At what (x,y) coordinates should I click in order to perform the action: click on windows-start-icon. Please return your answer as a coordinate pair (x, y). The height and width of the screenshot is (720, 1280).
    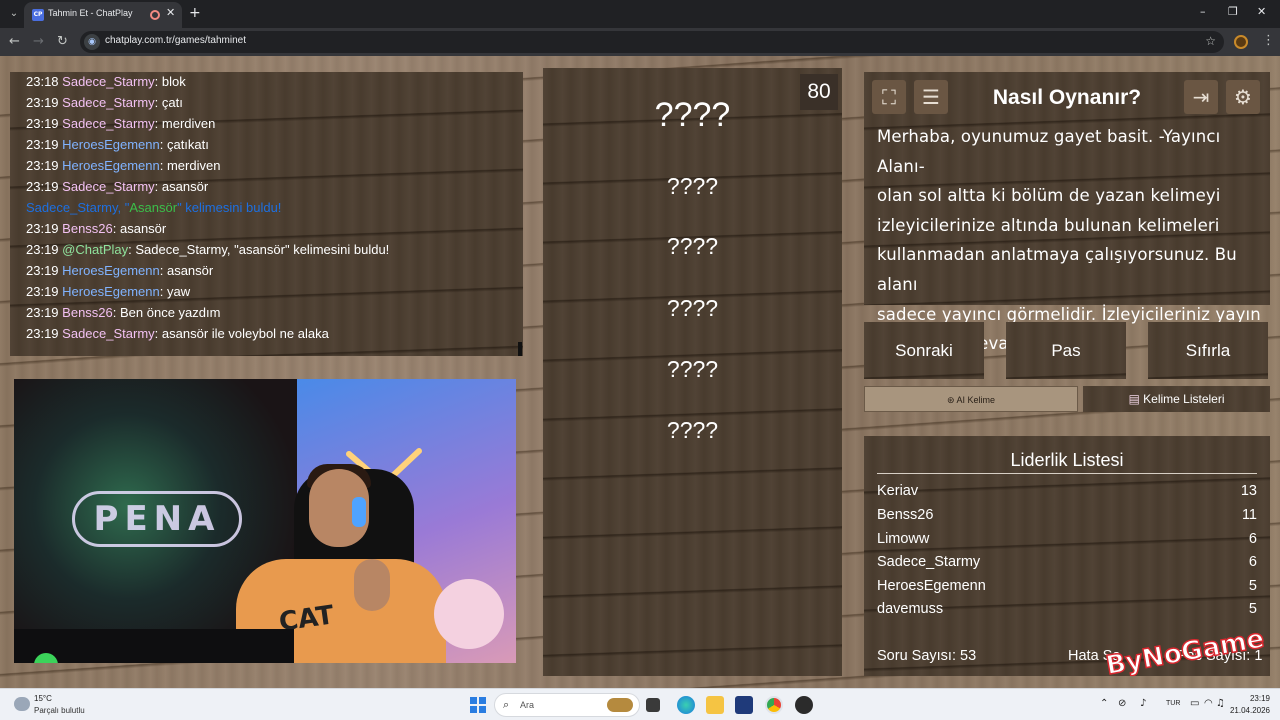
    Looking at the image, I should click on (478, 705).